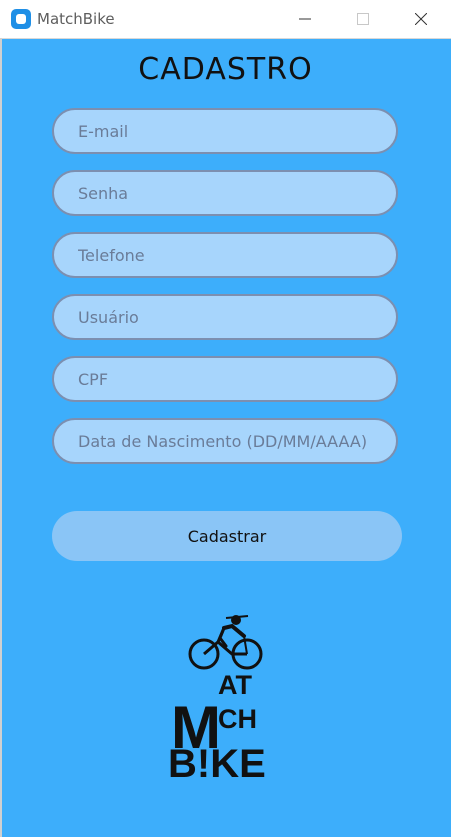 This screenshot has height=837, width=451. What do you see at coordinates (225, 642) in the screenshot?
I see `cyclist-icon` at bounding box center [225, 642].